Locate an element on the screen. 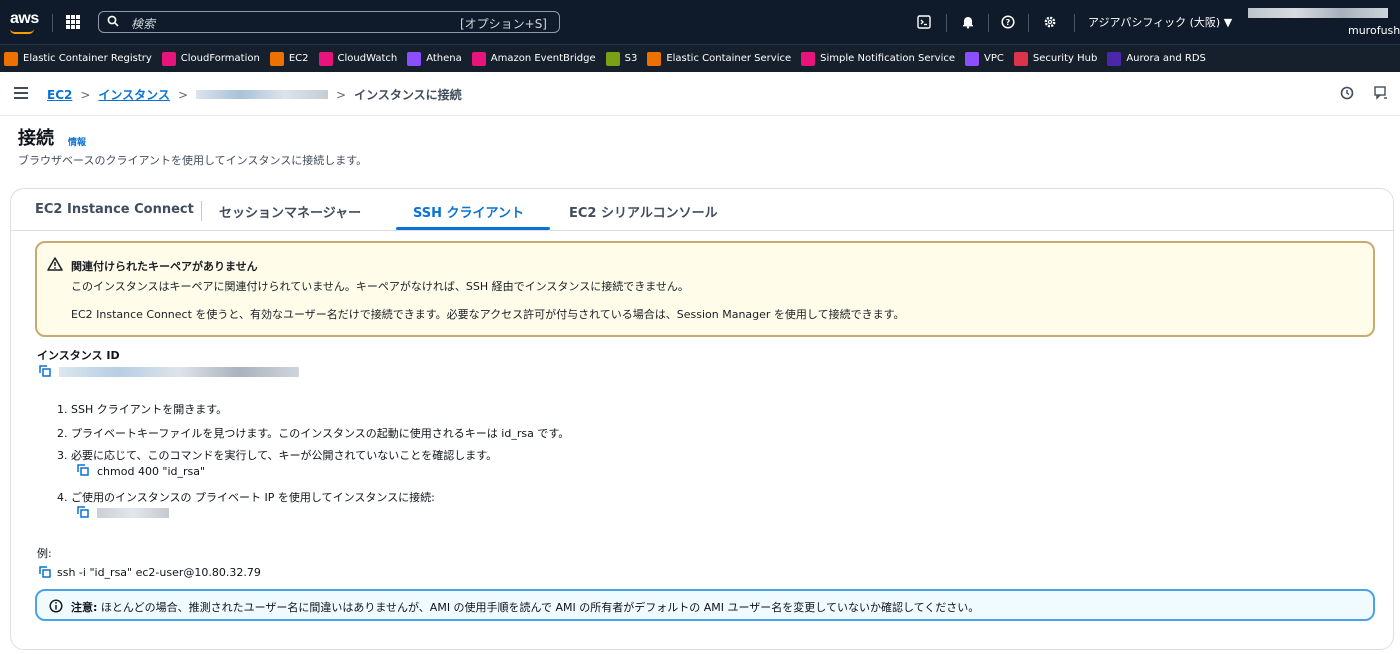  breadcrumb-bar: EC2 > インスタンス > > インスタンスに接続 is located at coordinates (700, 94).